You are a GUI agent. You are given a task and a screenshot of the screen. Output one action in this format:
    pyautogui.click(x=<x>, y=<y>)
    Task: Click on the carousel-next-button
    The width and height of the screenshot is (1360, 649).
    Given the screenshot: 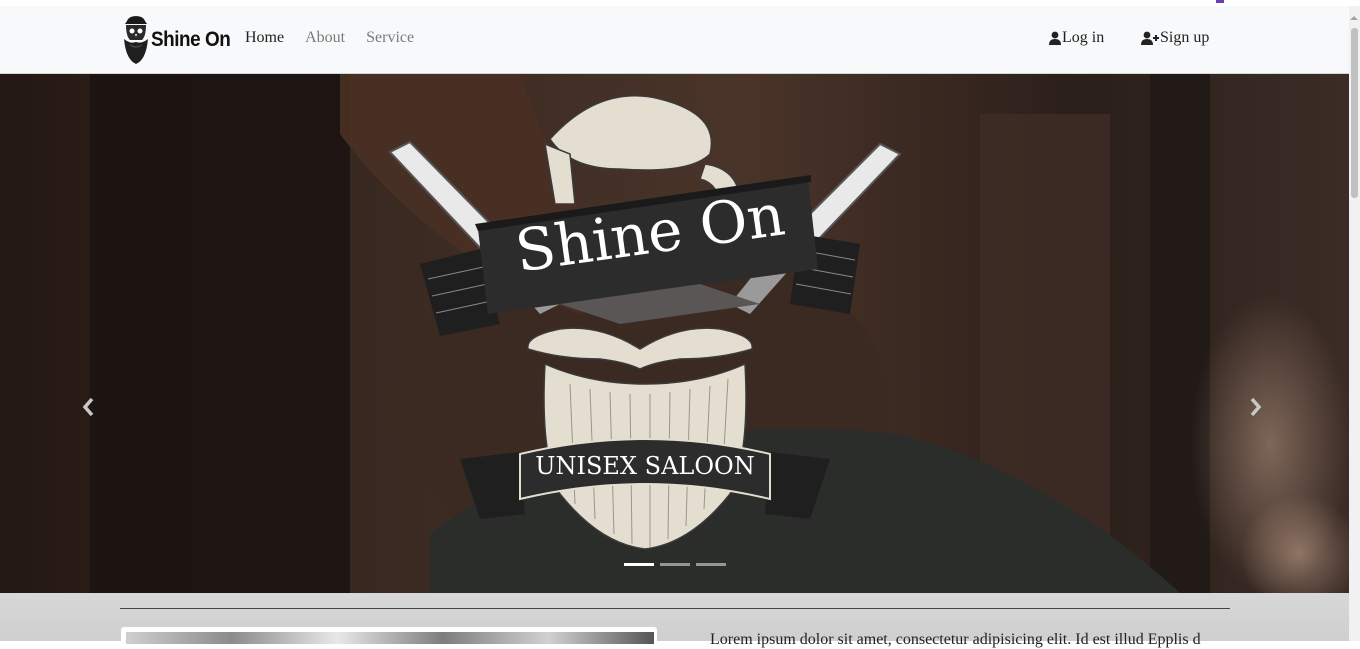 What is the action you would take?
    pyautogui.click(x=1256, y=407)
    